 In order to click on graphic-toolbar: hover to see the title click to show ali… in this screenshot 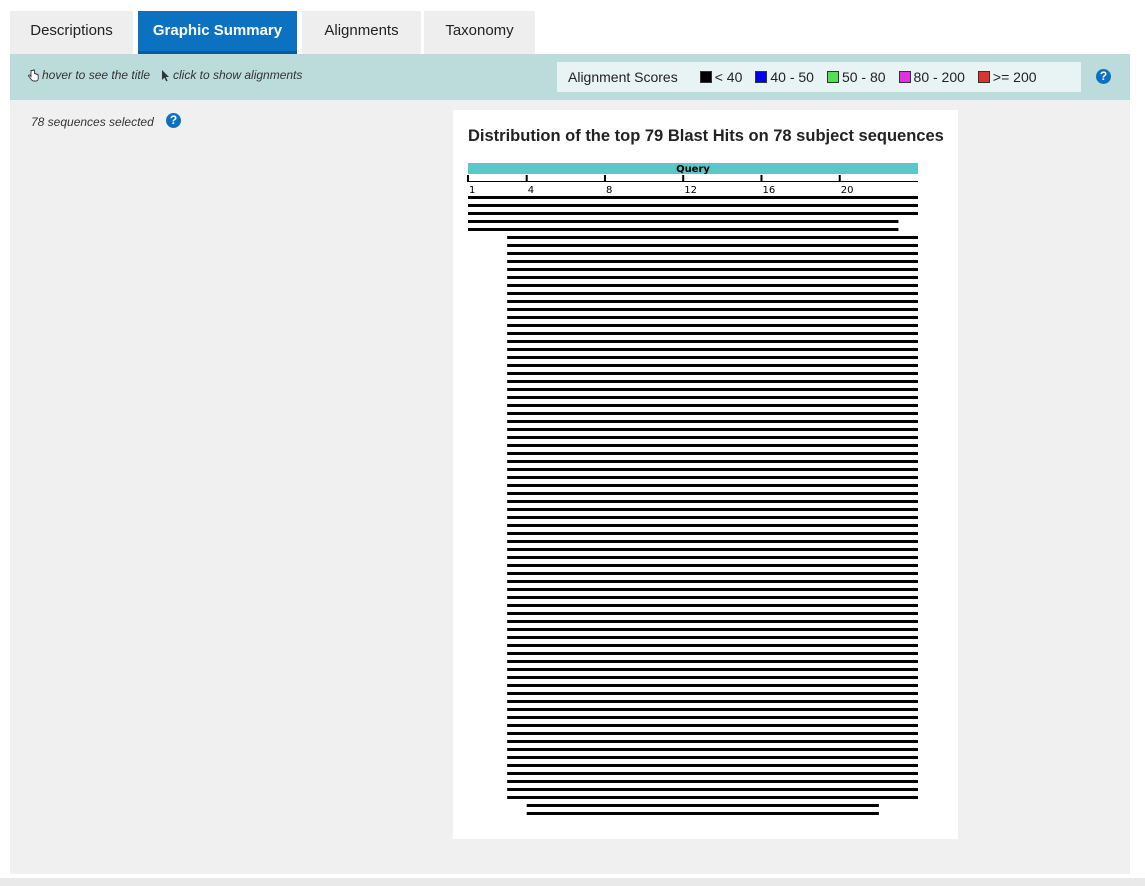, I will do `click(570, 77)`.